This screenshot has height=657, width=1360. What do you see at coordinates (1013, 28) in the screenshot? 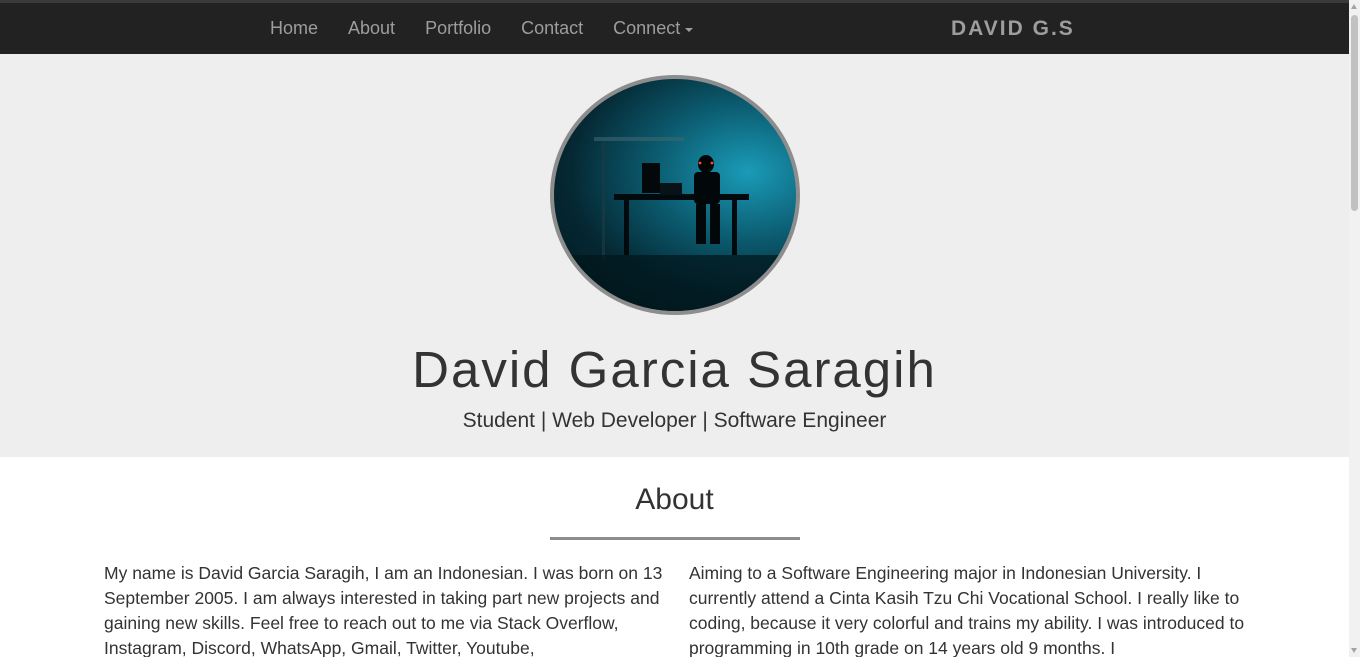
I see `navbar-brand: DAVID G.S` at bounding box center [1013, 28].